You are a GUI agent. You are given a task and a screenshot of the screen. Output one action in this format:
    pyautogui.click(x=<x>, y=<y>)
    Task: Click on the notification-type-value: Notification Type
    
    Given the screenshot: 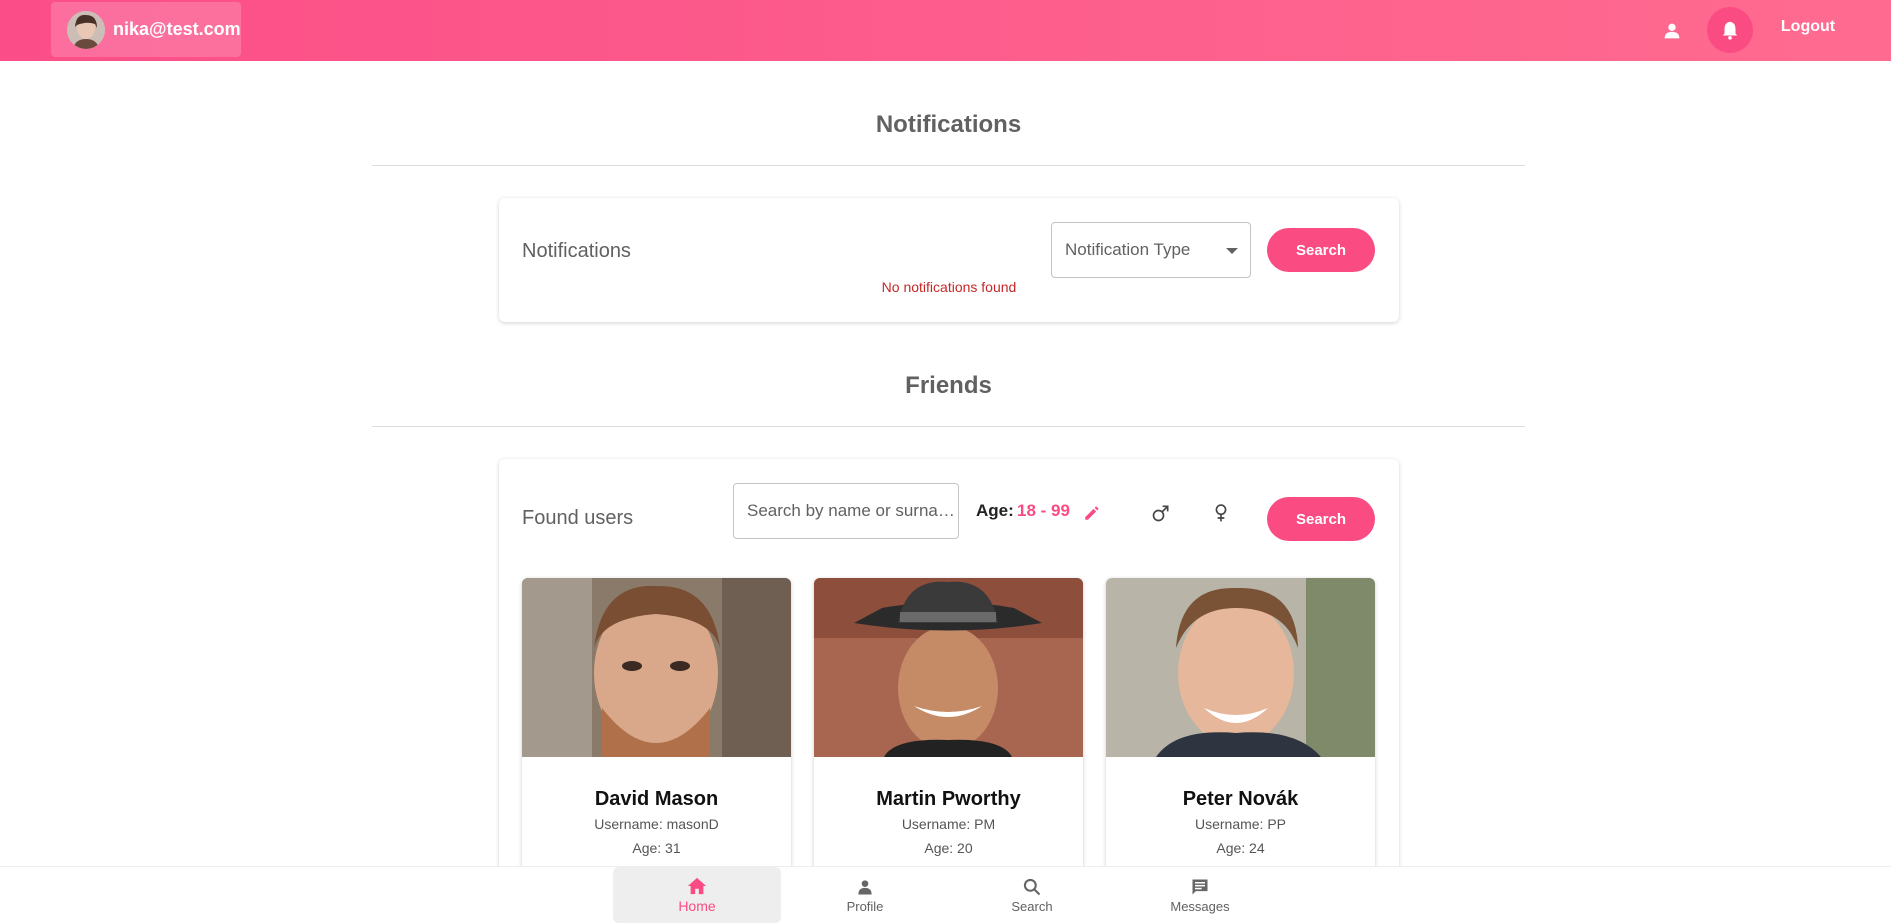 What is the action you would take?
    pyautogui.click(x=1128, y=249)
    